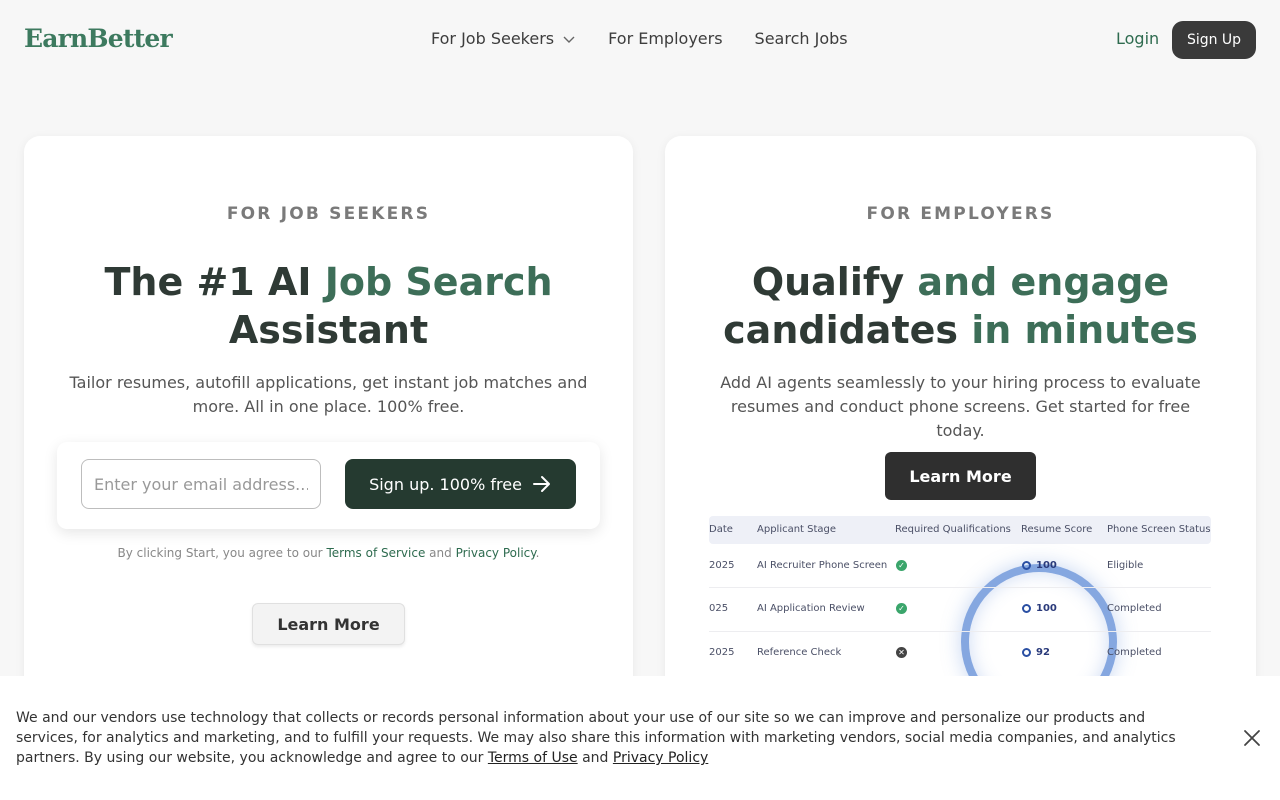  I want to click on nav-search-jobs: Search Jobs, so click(801, 38).